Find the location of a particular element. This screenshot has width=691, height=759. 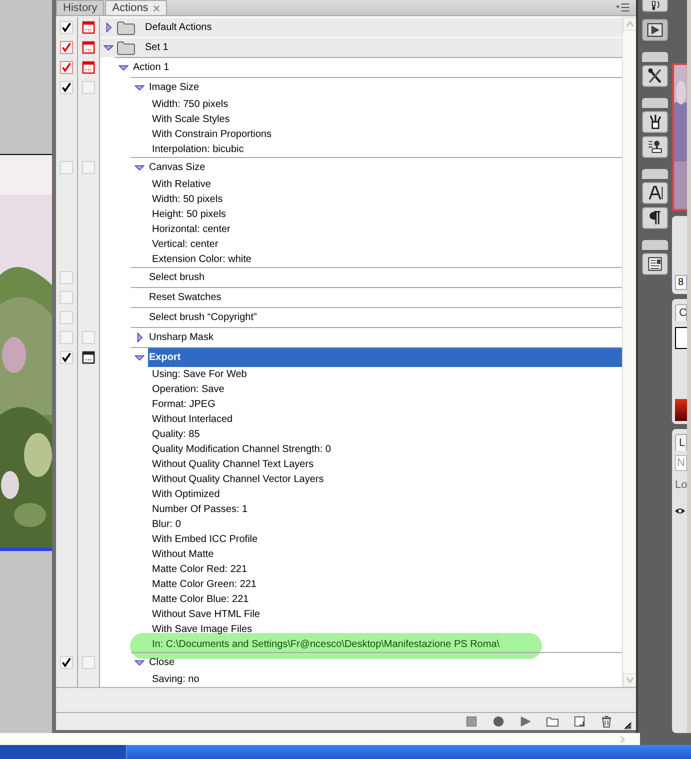

scroll-down-icon is located at coordinates (630, 680).